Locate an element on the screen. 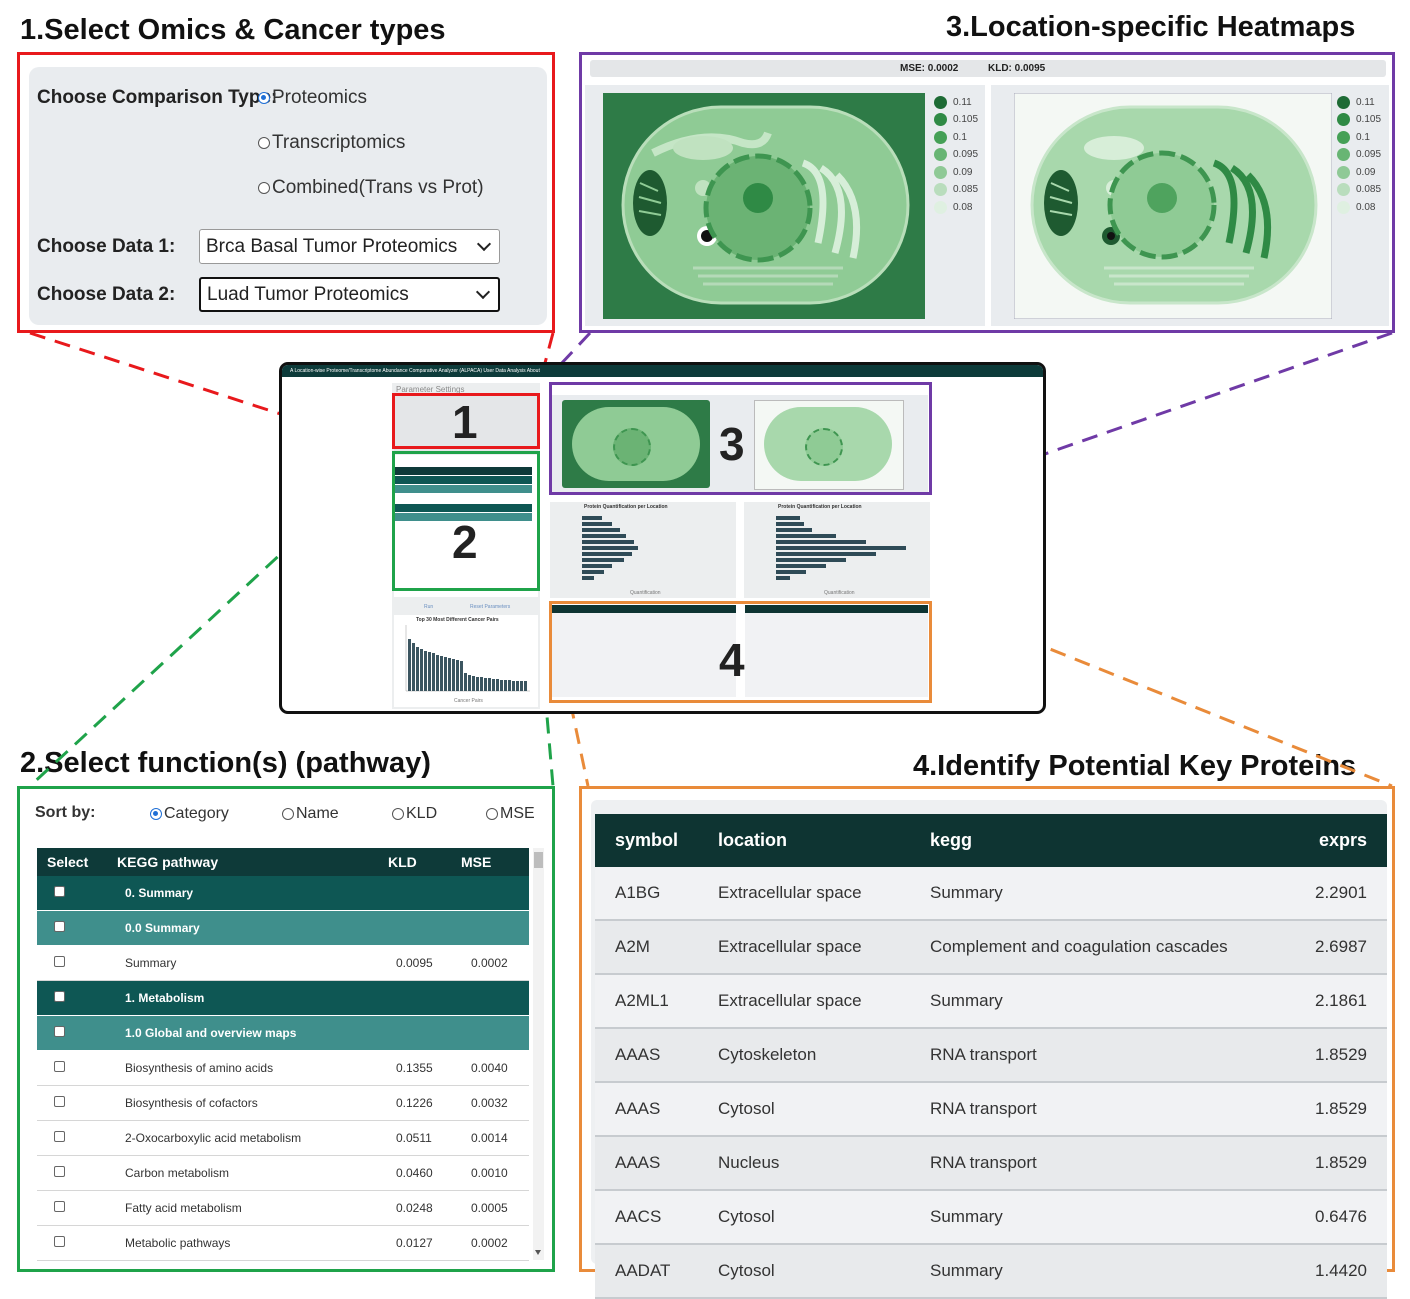 The width and height of the screenshot is (1410, 1299). pathway-name: 1. Metabolism is located at coordinates (249, 998).